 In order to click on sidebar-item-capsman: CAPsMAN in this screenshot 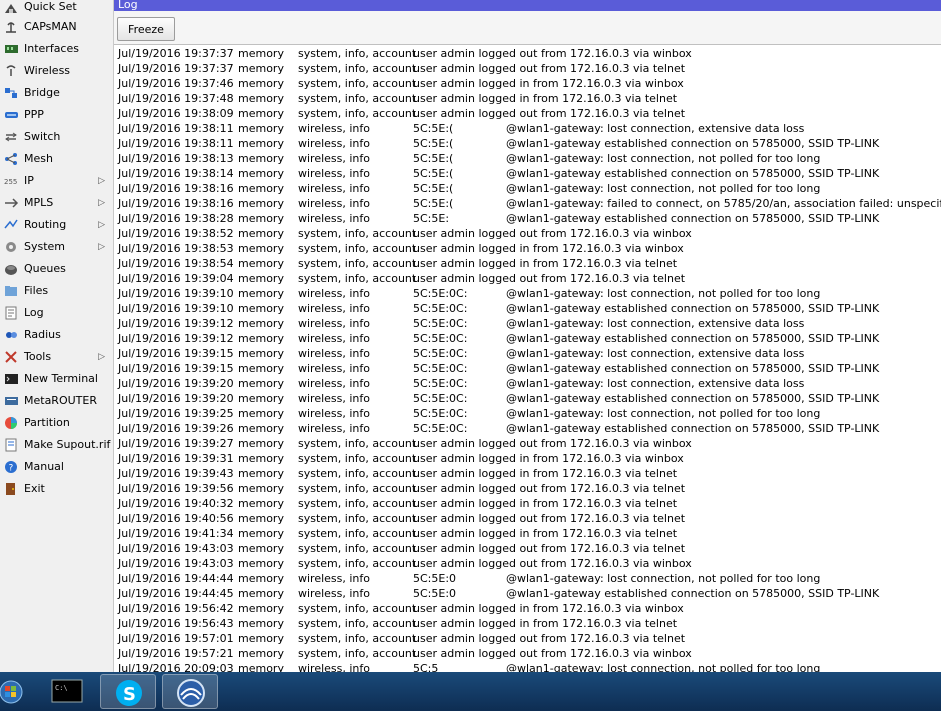, I will do `click(56, 27)`.